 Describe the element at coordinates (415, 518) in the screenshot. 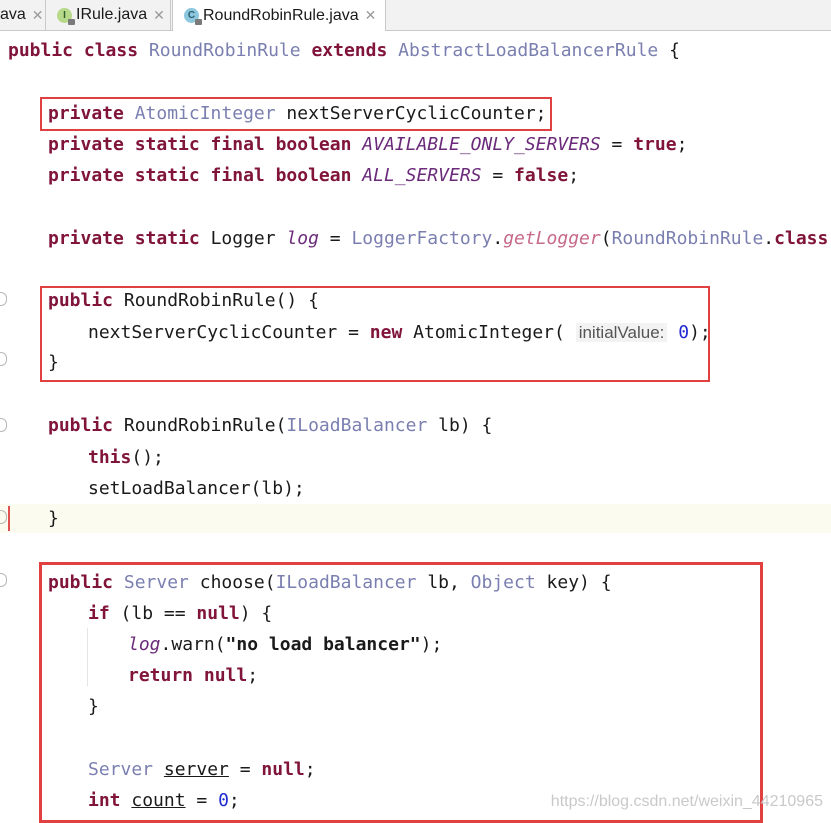

I see `current-line-highlight` at that location.